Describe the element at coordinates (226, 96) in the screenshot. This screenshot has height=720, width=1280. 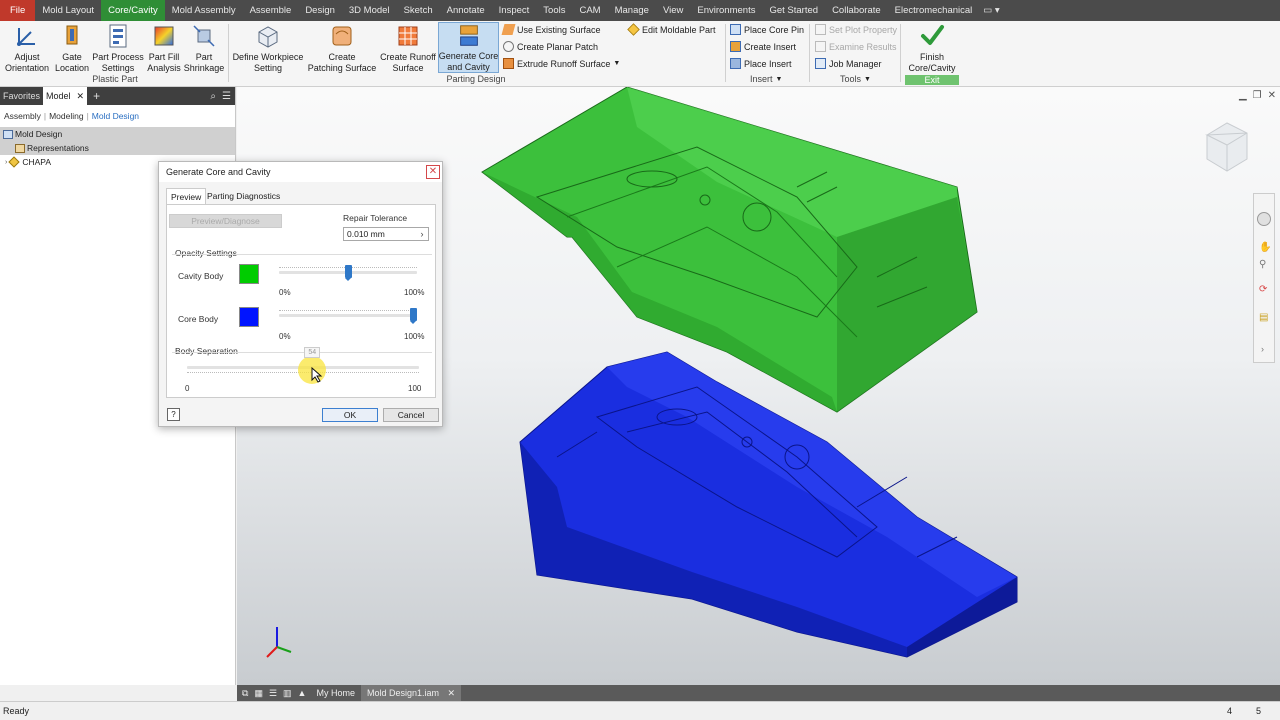
I see `menu-icon: ☰` at that location.